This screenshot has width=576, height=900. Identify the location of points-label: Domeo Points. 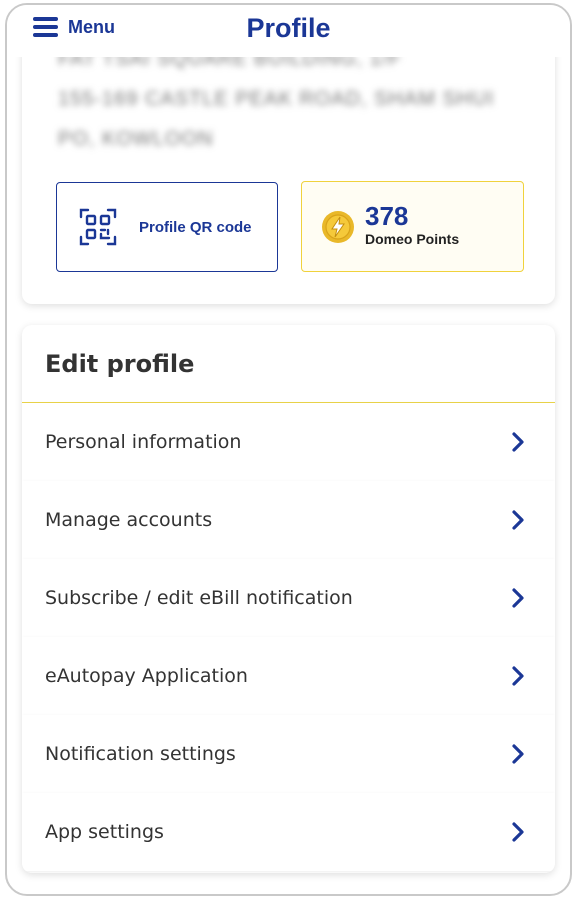
(412, 238).